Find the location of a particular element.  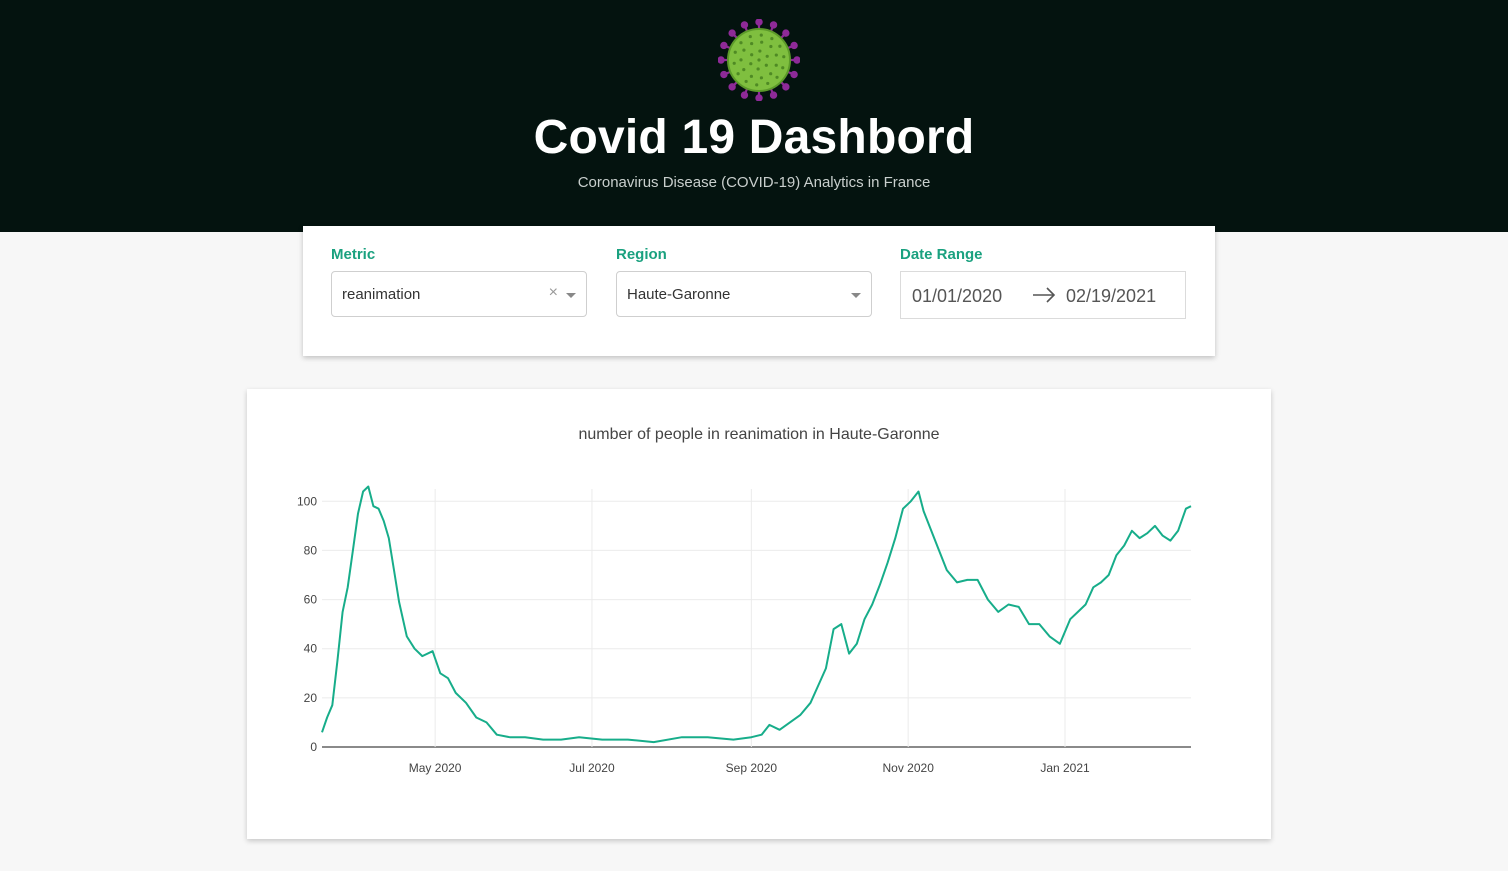

region-dropdown: Haute-Garonne is located at coordinates (744, 294).